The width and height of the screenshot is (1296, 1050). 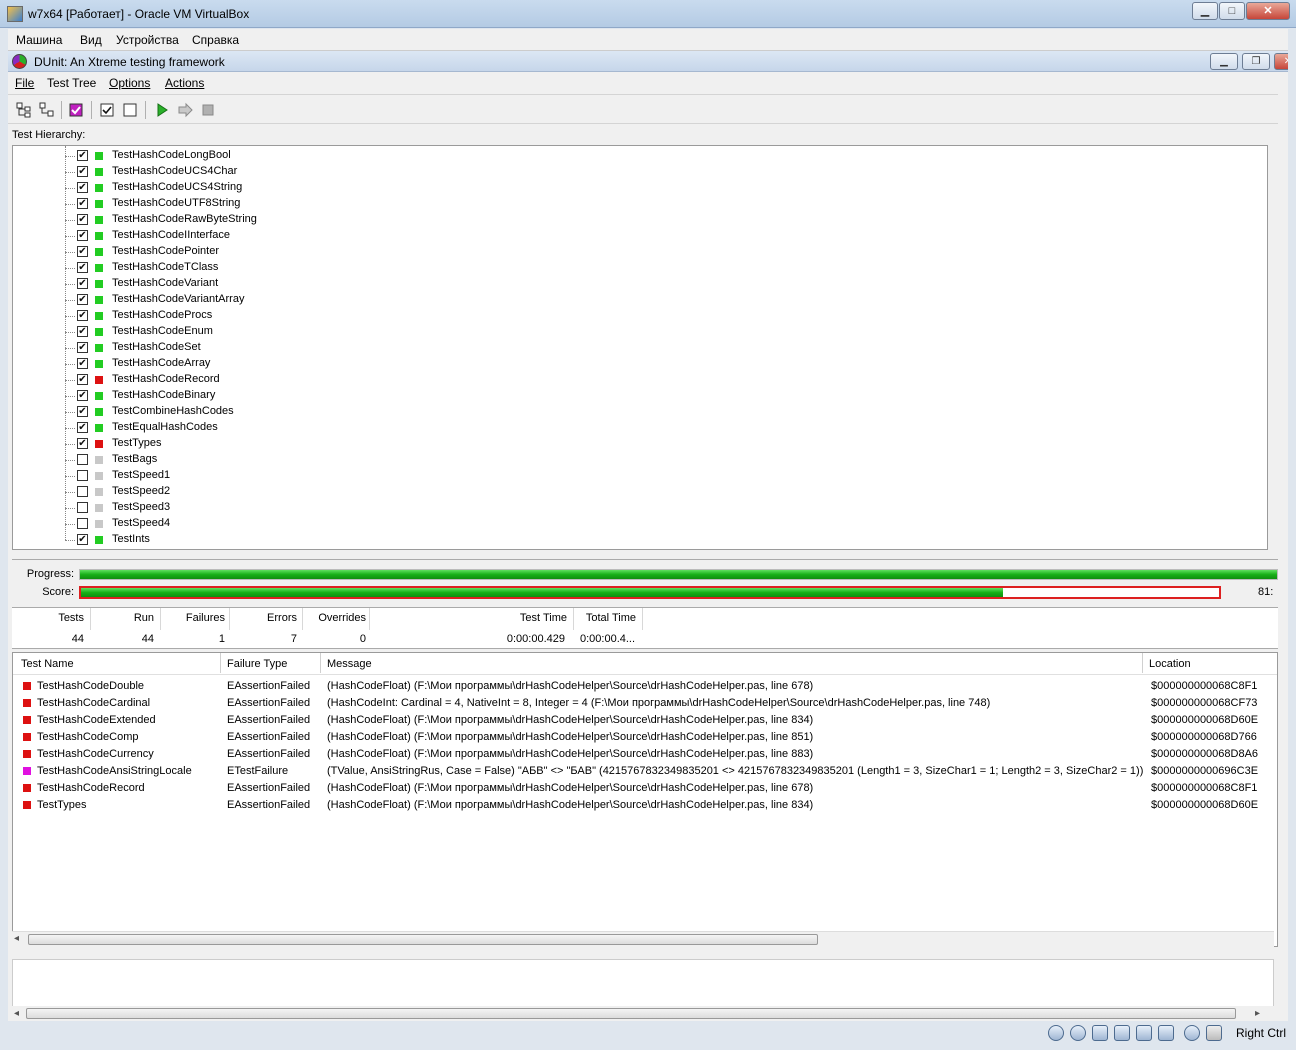 I want to click on deselect-all-icon, so click(x=130, y=110).